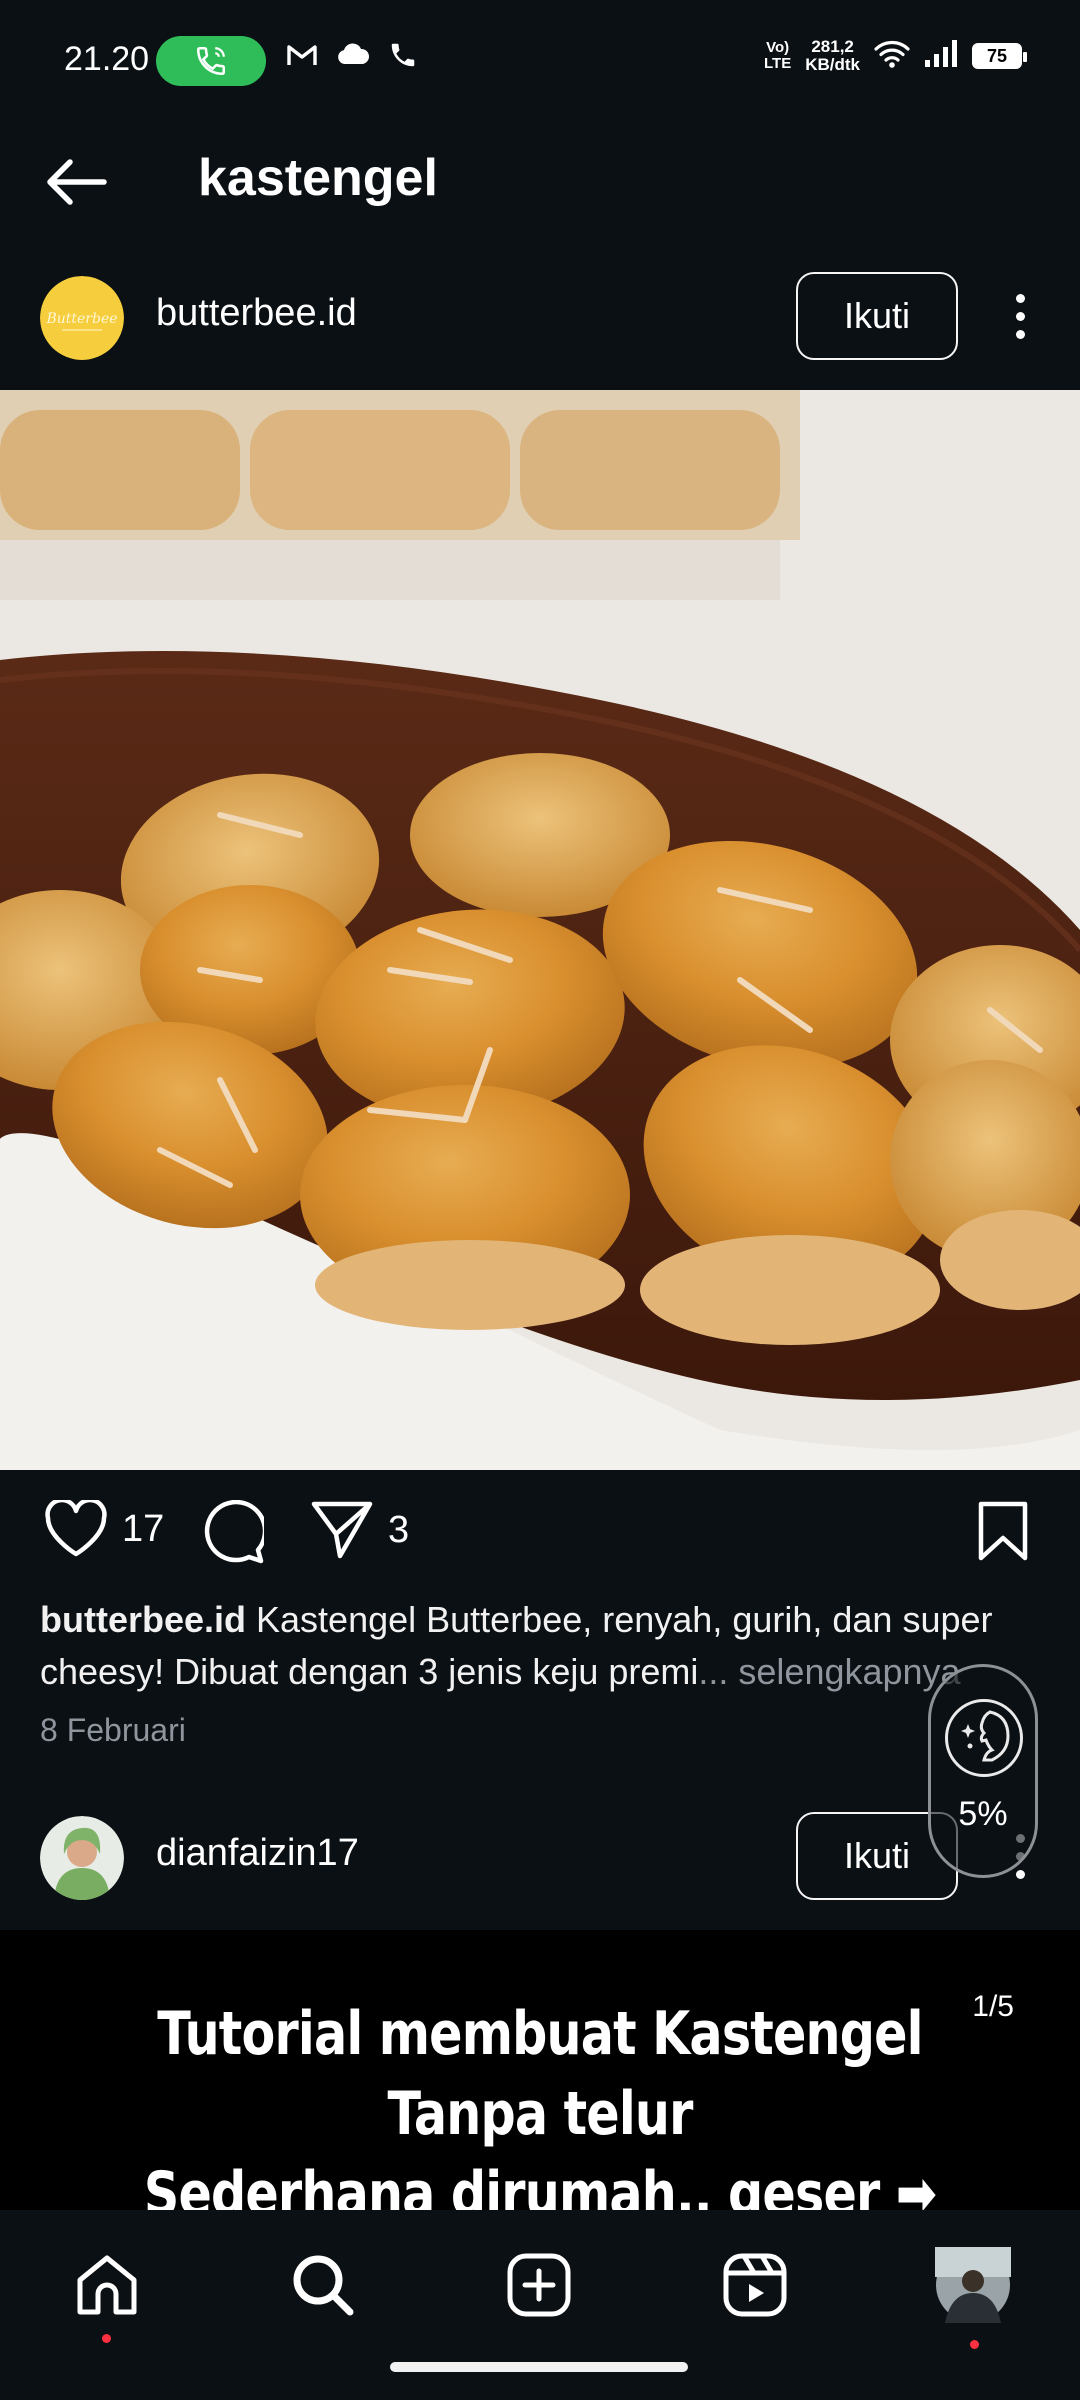  I want to click on status-time: 21.20, so click(107, 59).